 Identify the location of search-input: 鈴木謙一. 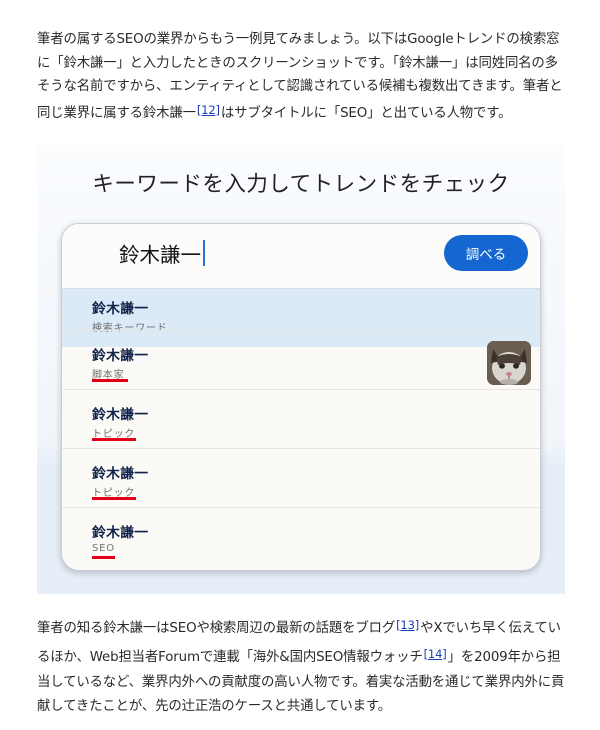
(162, 253).